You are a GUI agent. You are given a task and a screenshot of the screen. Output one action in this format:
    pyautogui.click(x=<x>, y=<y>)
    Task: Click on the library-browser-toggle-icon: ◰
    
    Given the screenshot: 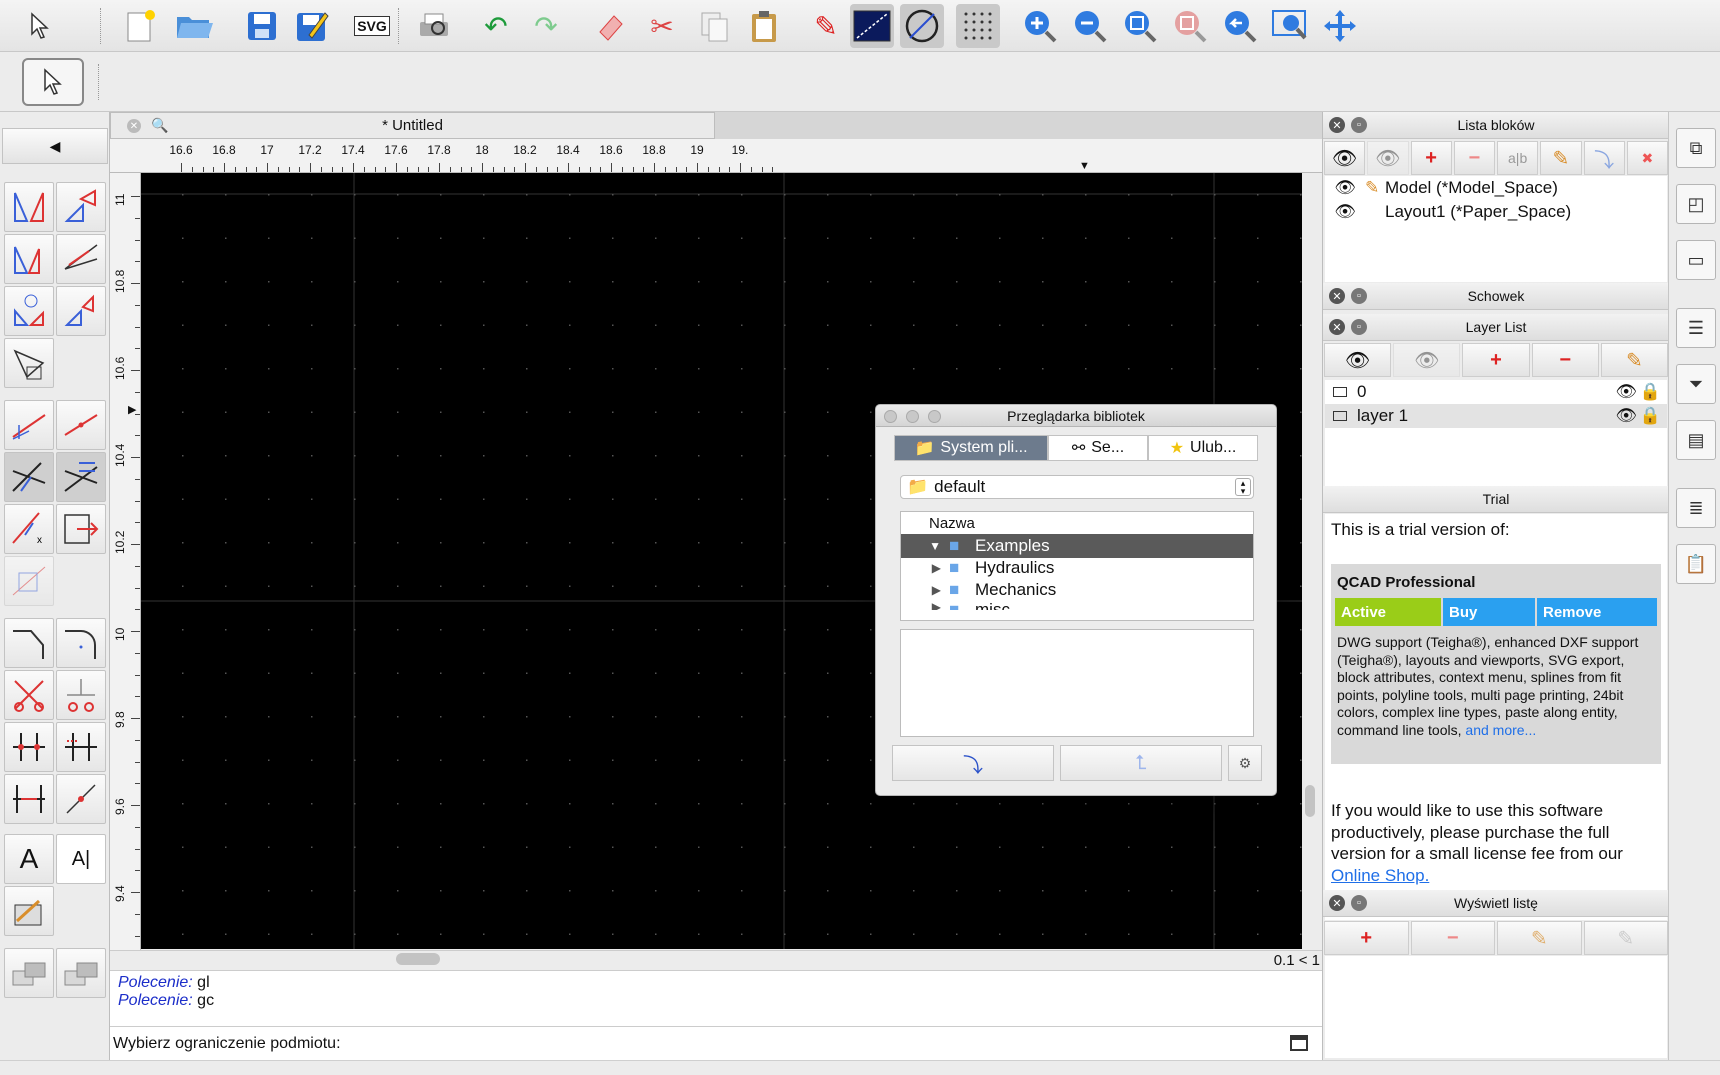 What is the action you would take?
    pyautogui.click(x=1696, y=204)
    